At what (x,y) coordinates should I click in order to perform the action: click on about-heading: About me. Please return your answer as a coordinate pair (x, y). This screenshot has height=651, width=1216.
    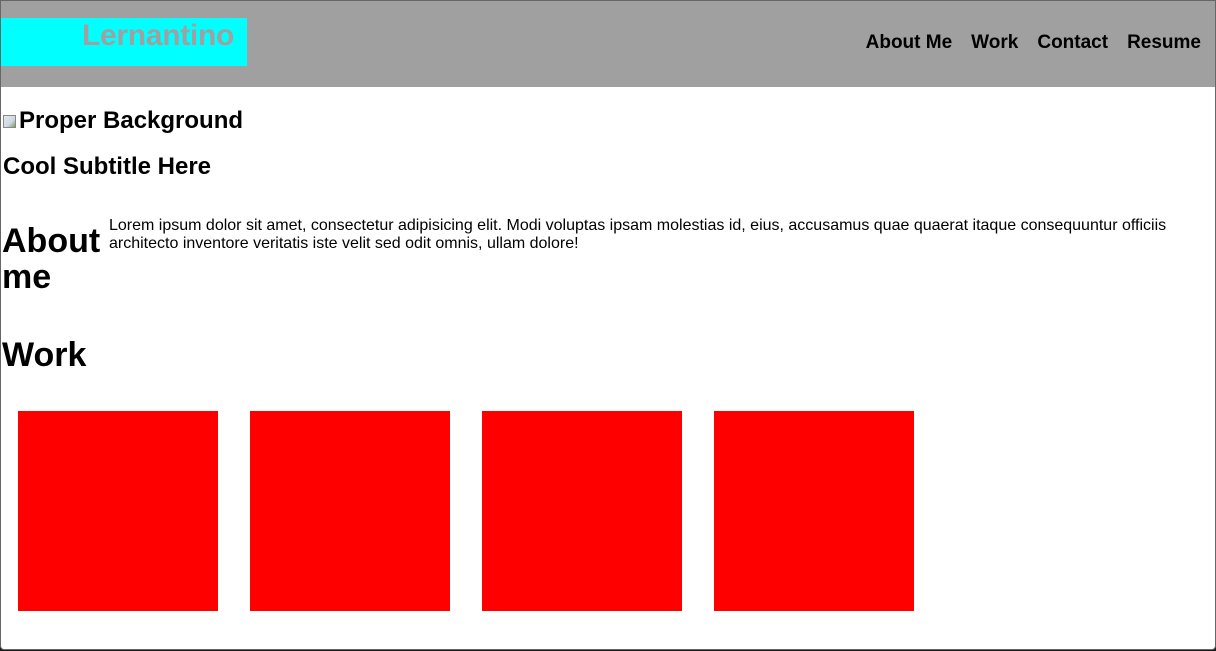
    Looking at the image, I should click on (51, 259).